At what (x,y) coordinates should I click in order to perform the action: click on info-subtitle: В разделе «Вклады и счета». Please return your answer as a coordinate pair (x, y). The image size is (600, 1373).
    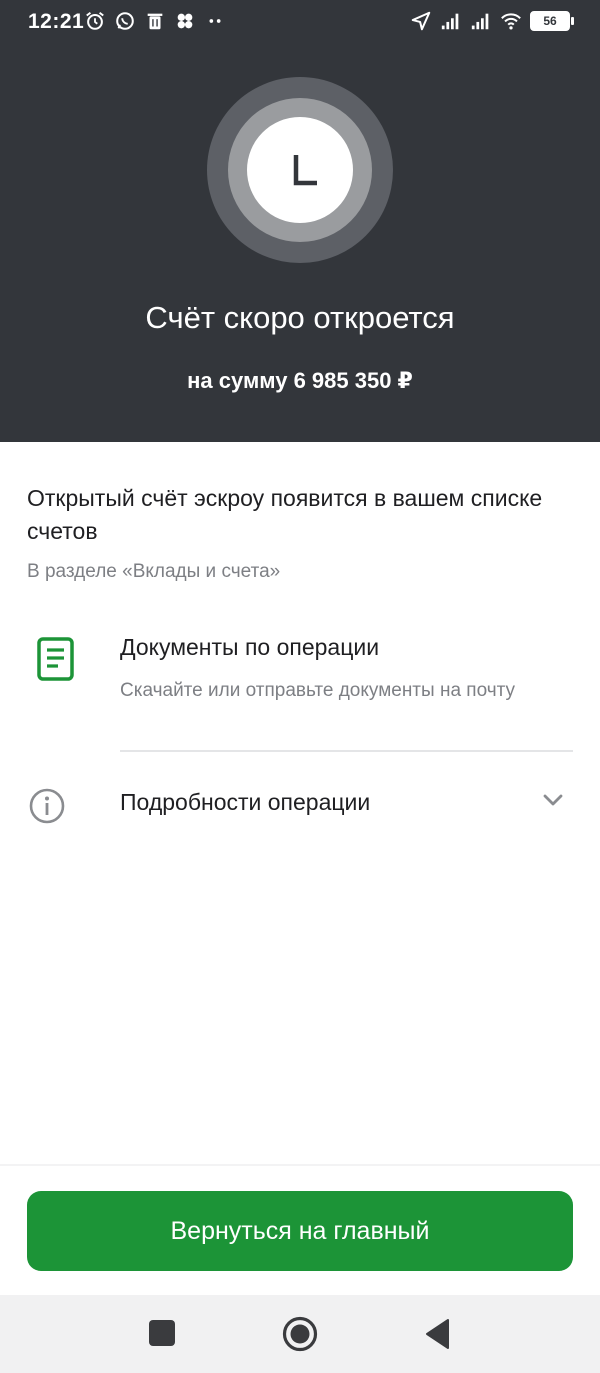
    Looking at the image, I should click on (154, 571).